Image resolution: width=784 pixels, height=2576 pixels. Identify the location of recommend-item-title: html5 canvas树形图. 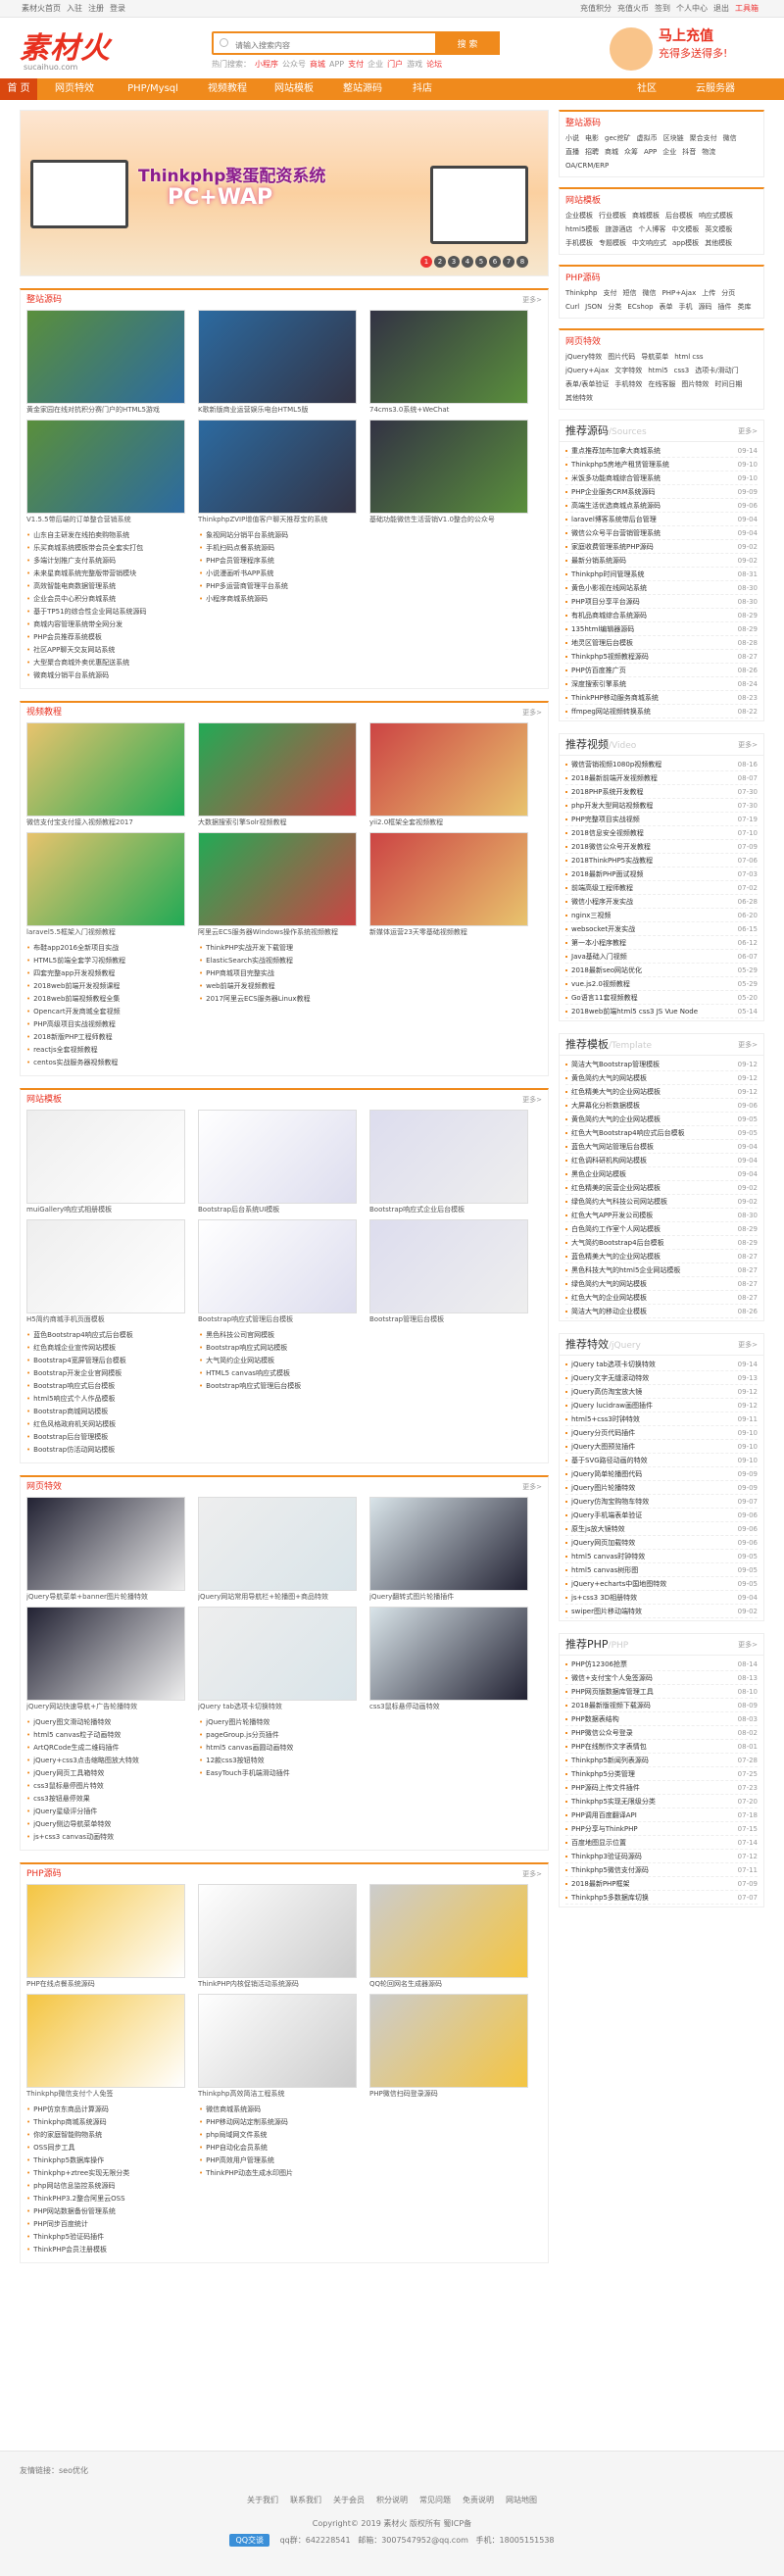
(604, 1570).